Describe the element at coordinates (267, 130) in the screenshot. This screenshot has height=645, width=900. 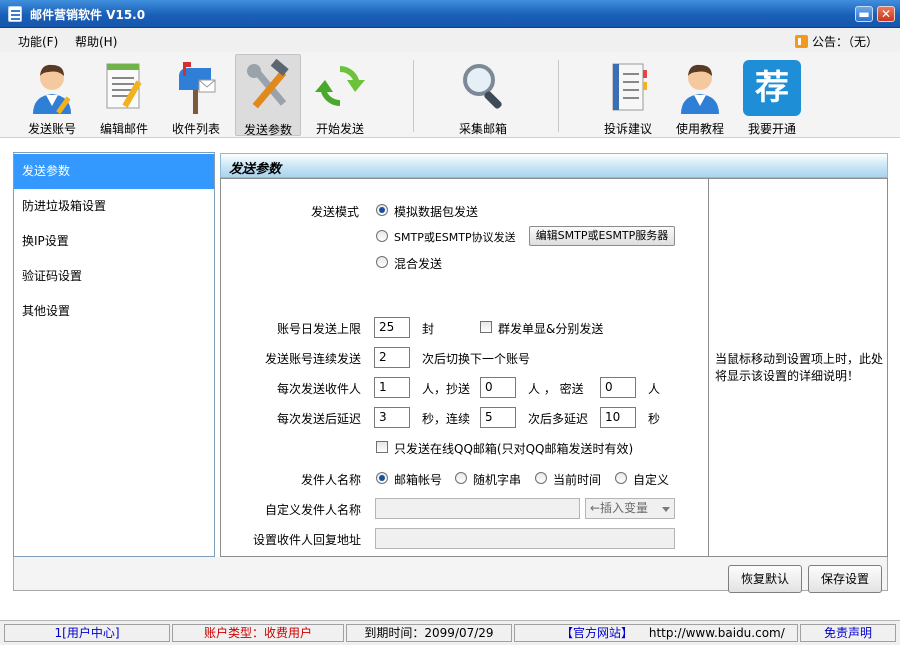
I see `toolbar-label: 发送参数` at that location.